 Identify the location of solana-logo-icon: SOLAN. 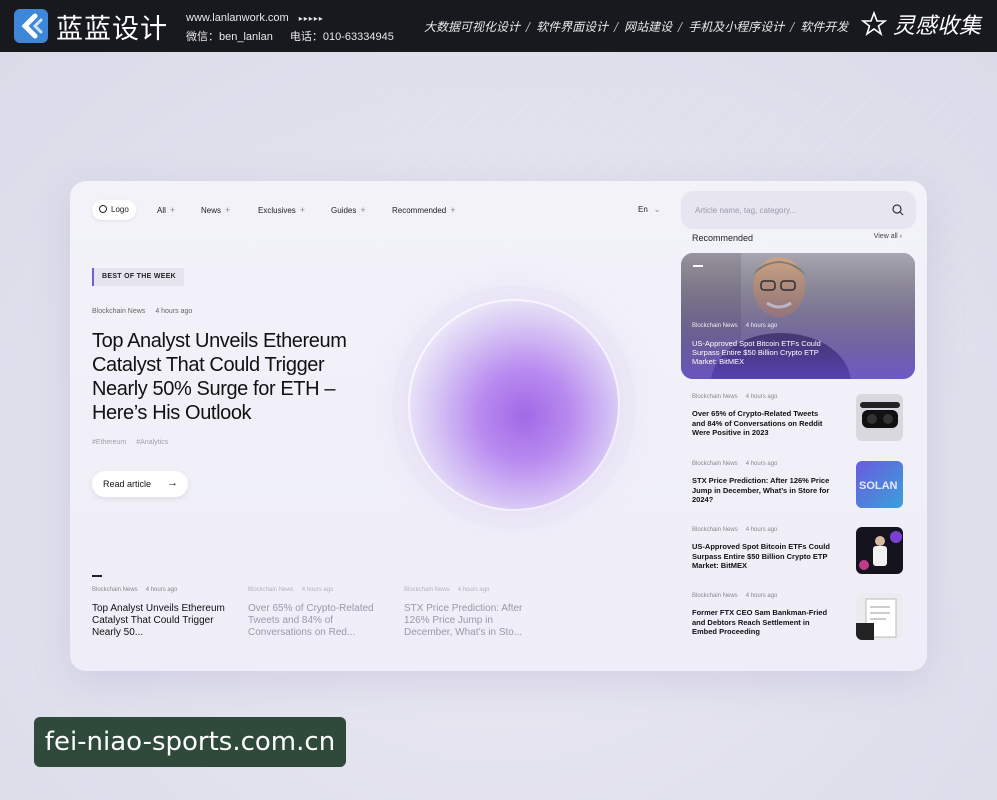
(879, 484).